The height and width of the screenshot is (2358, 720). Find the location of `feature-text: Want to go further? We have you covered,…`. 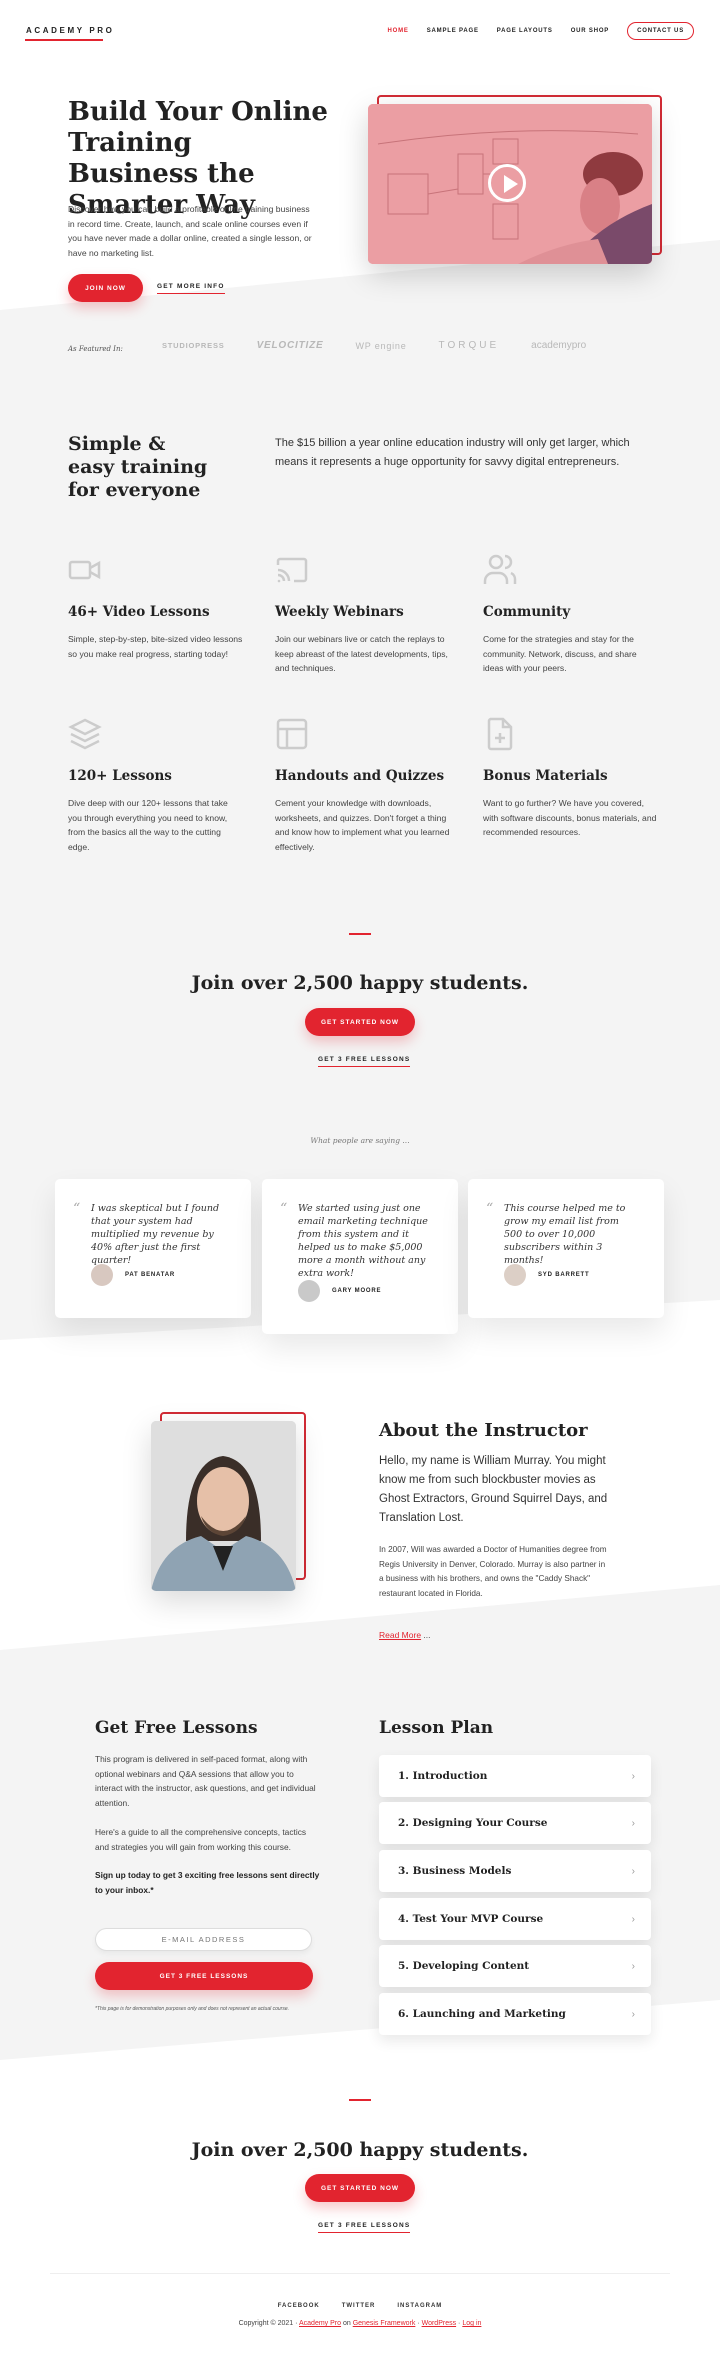

feature-text: Want to go further? We have you covered,… is located at coordinates (570, 817).